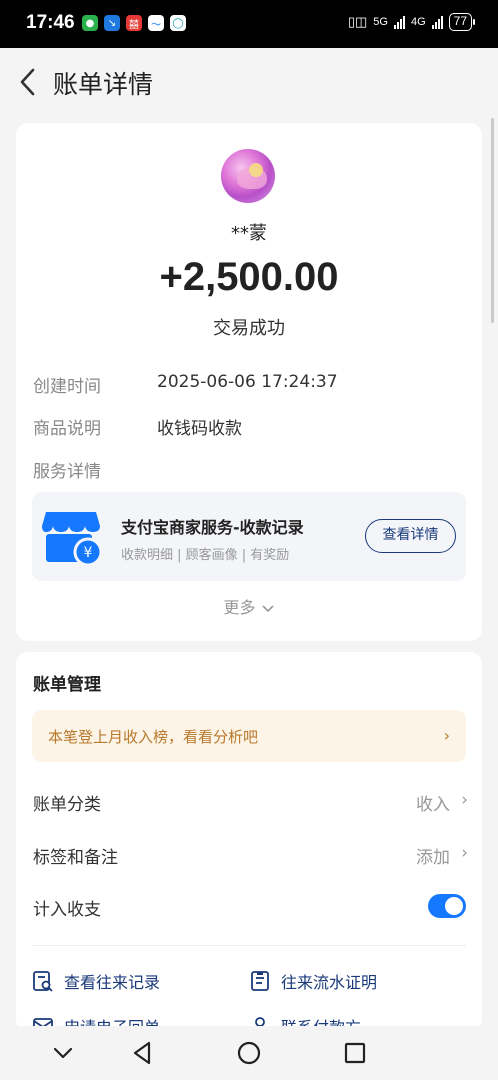 The image size is (498, 1080). I want to click on back-triangle-icon, so click(143, 1053).